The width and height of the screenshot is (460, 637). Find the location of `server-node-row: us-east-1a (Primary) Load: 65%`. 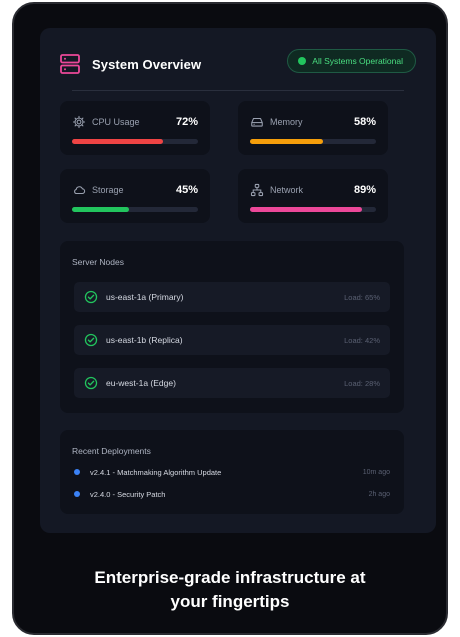

server-node-row: us-east-1a (Primary) Load: 65% is located at coordinates (232, 297).